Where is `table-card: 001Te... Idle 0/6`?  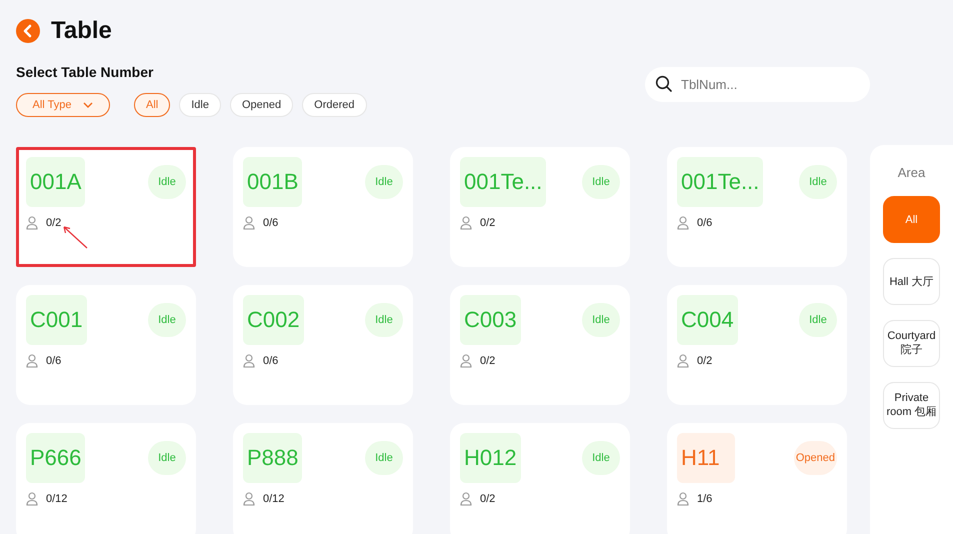 table-card: 001Te... Idle 0/6 is located at coordinates (757, 207).